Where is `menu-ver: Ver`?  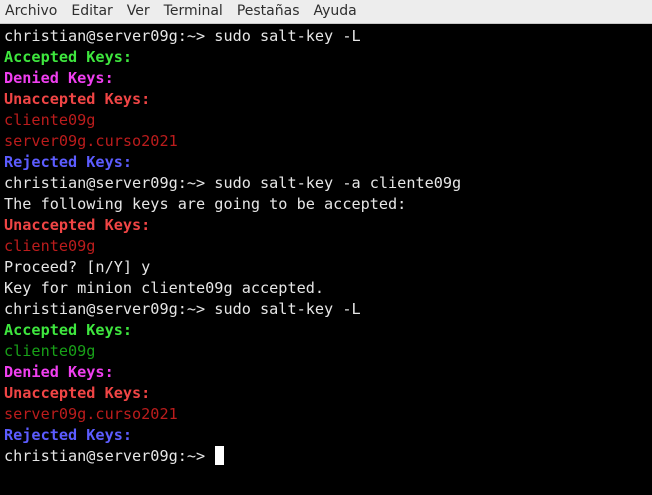
menu-ver: Ver is located at coordinates (138, 12).